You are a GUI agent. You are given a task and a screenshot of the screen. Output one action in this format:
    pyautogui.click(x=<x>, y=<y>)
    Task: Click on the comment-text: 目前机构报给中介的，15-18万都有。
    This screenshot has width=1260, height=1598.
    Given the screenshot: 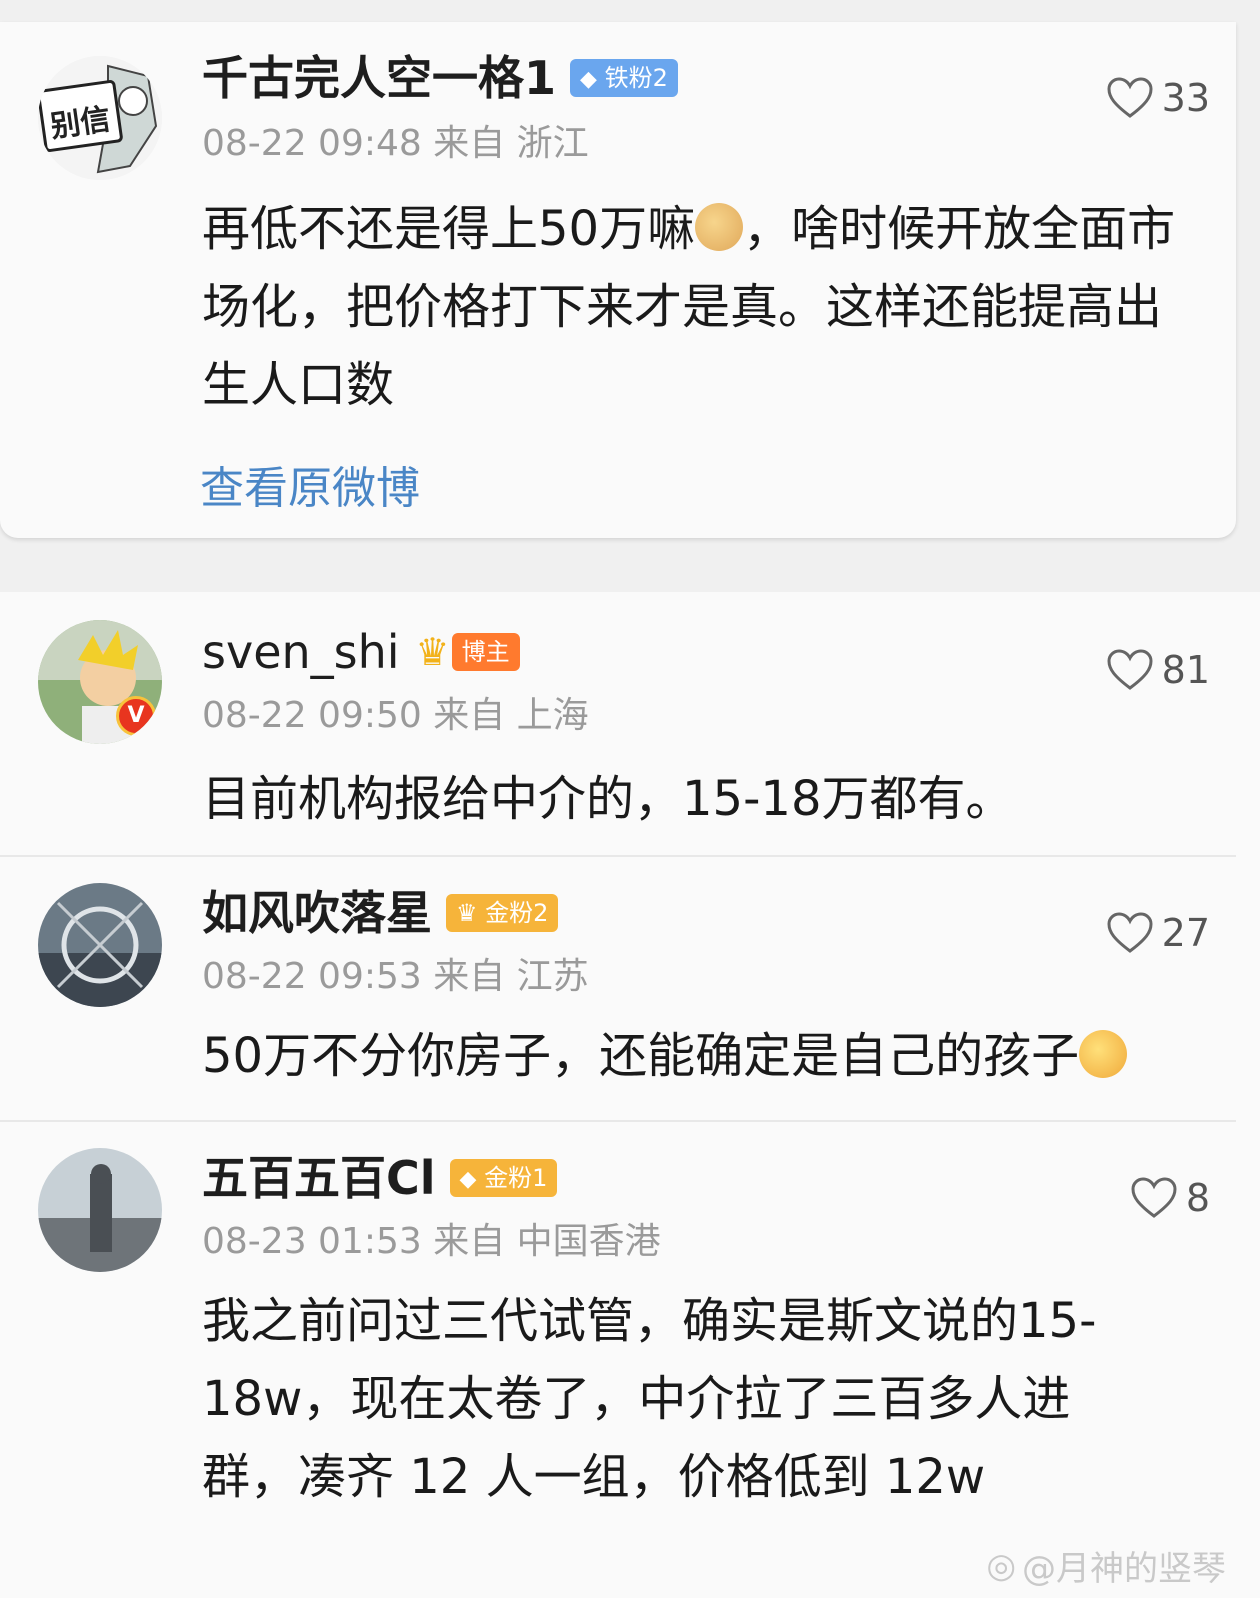 What is the action you would take?
    pyautogui.click(x=608, y=799)
    